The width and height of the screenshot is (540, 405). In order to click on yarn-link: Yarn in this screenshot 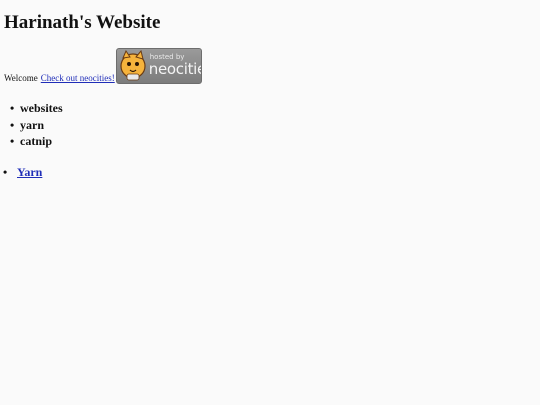, I will do `click(29, 172)`.